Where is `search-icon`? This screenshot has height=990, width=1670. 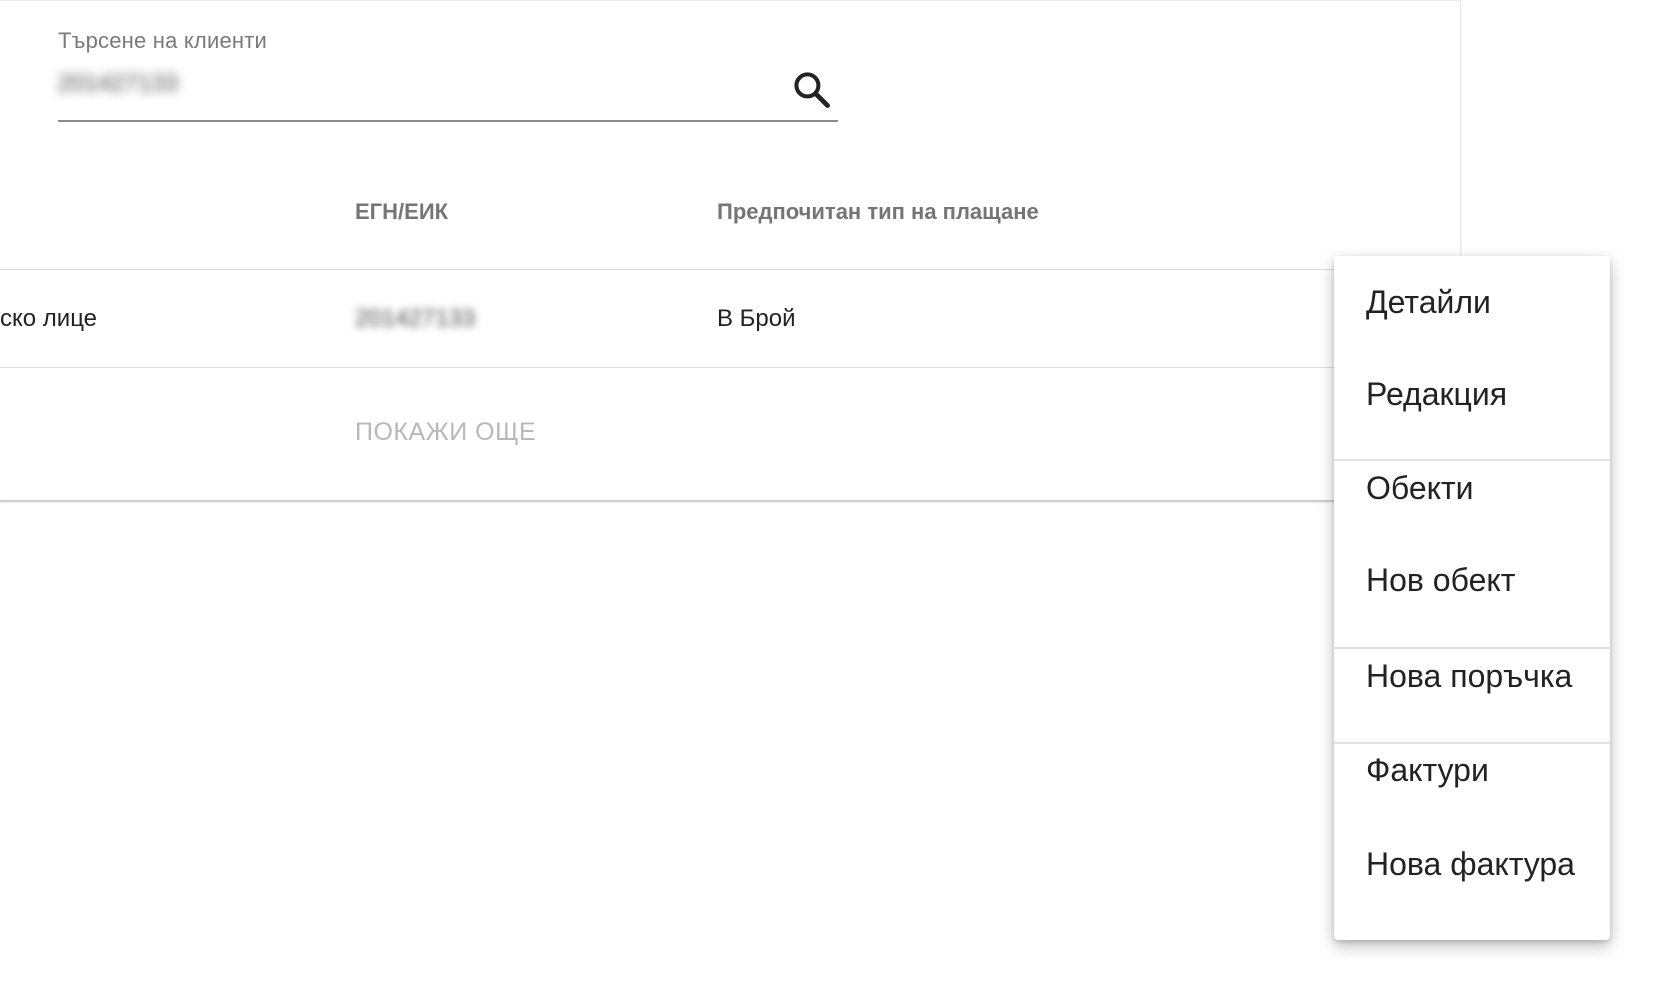 search-icon is located at coordinates (812, 90).